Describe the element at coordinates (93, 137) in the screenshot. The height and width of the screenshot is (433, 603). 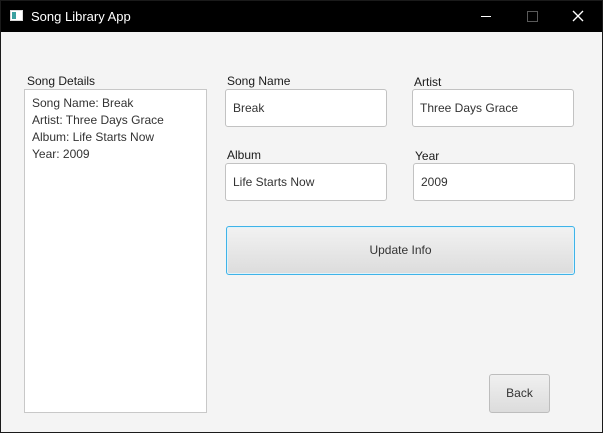
I see `details-album: Album: Life Starts Now` at that location.